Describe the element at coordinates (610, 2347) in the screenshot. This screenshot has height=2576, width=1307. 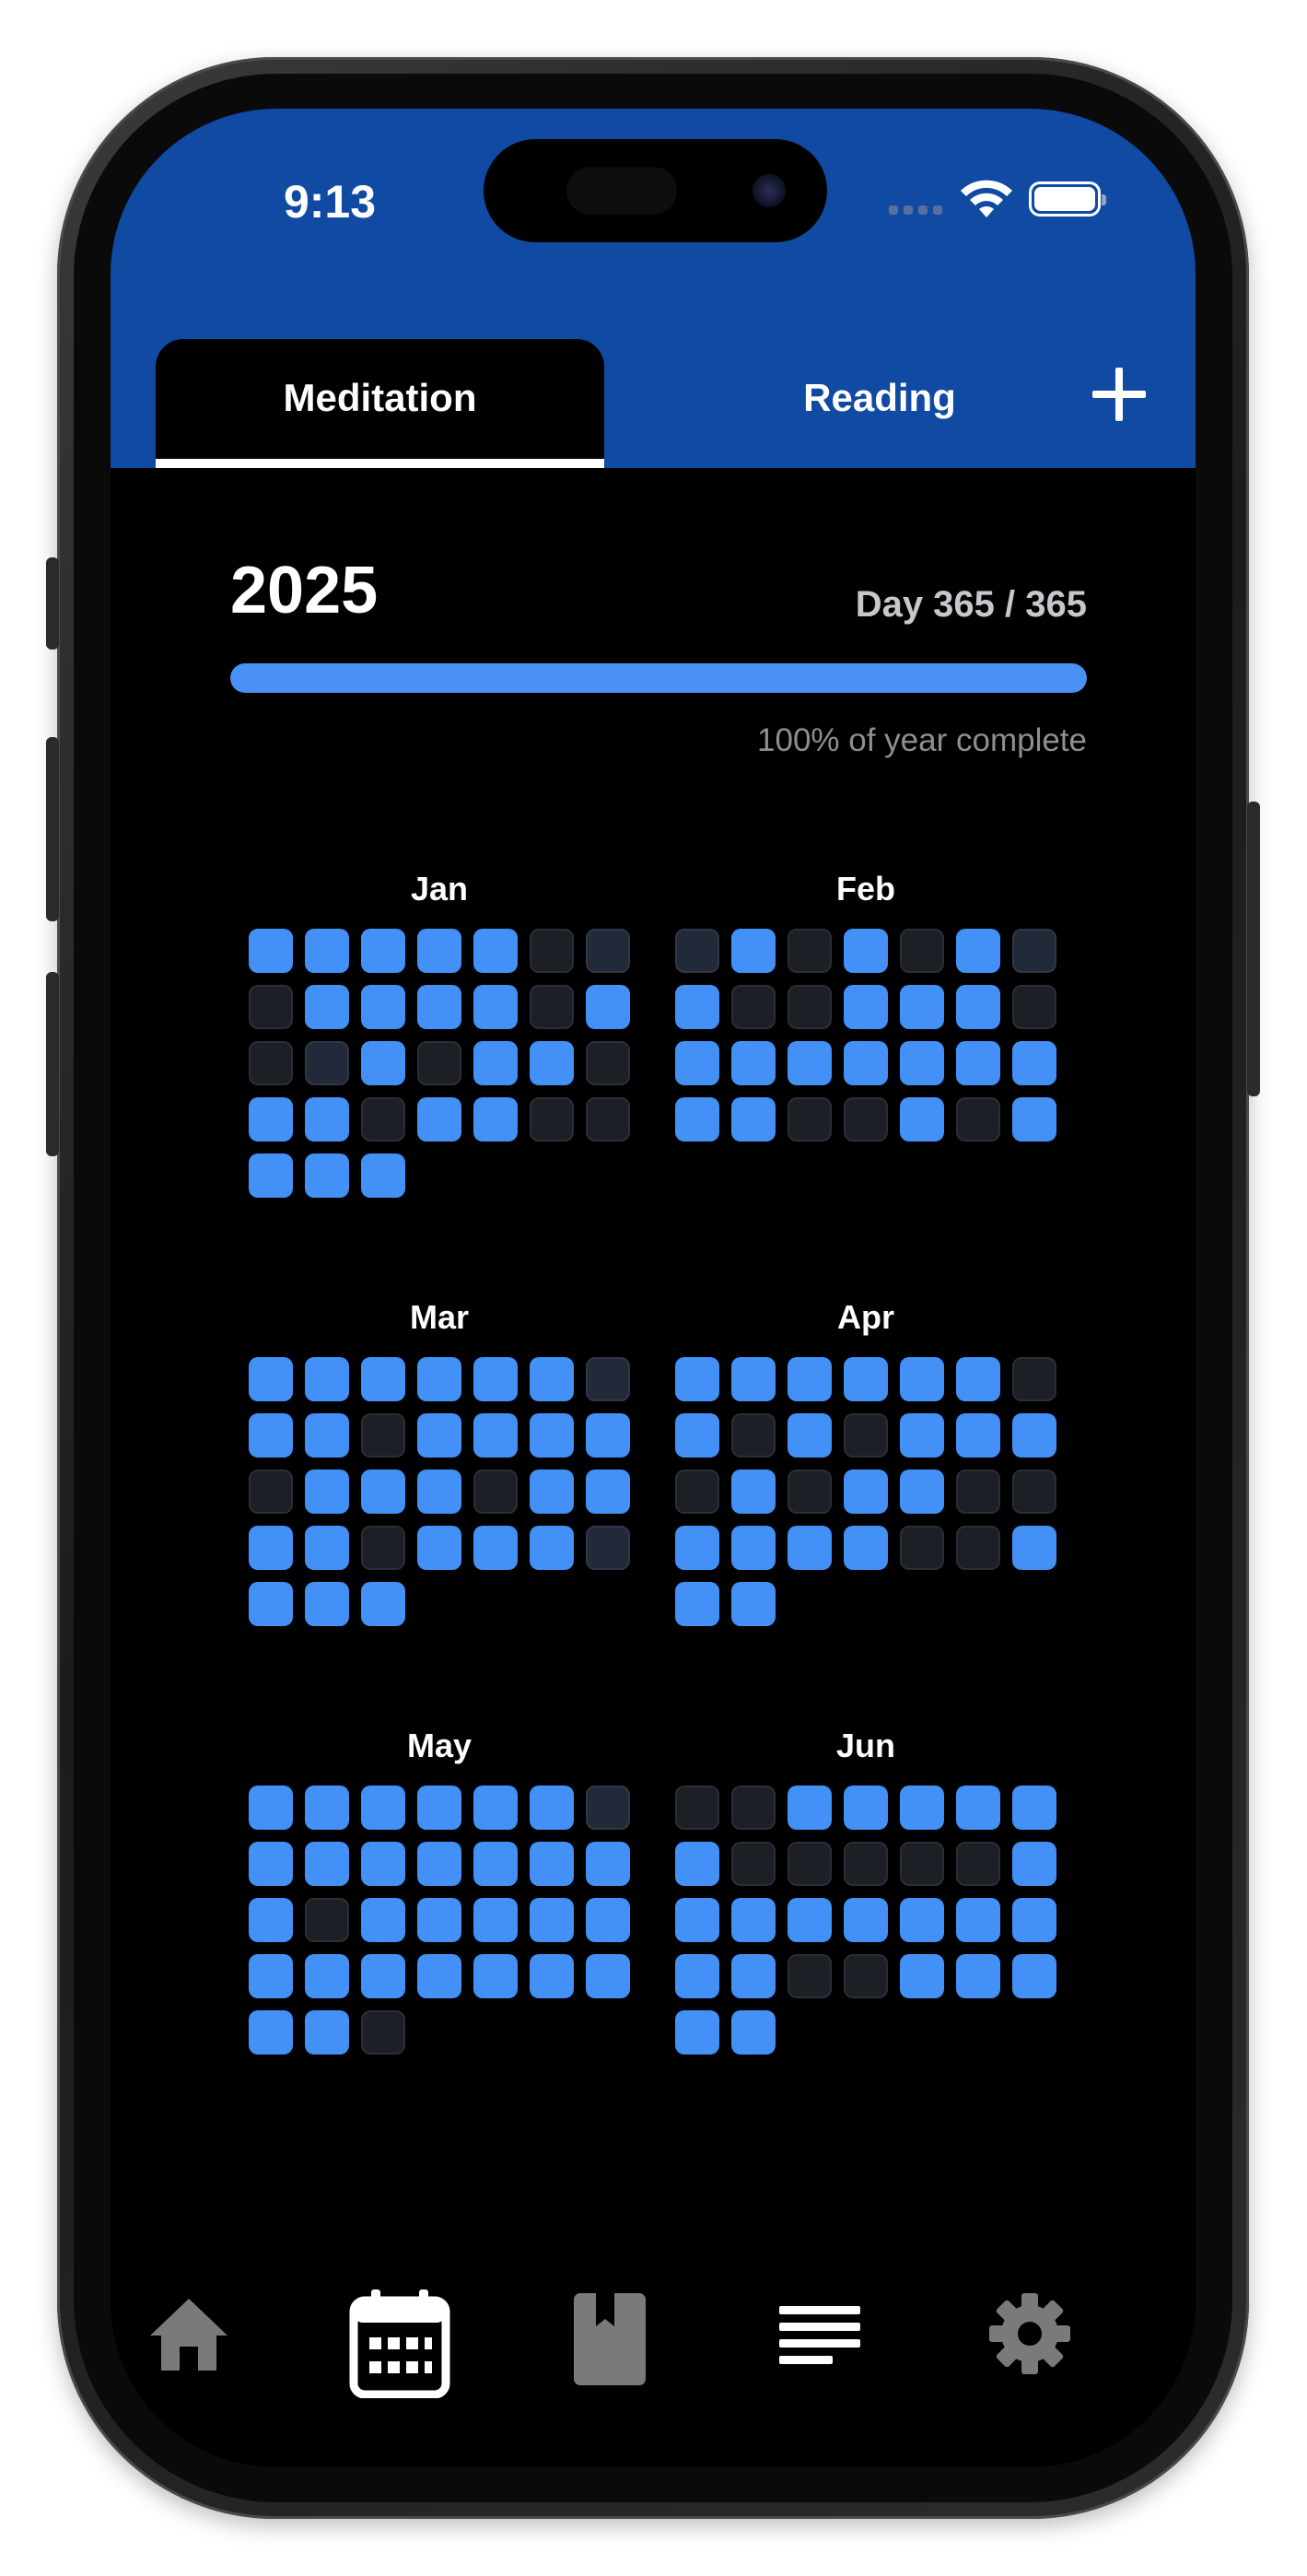
I see `nav-library` at that location.